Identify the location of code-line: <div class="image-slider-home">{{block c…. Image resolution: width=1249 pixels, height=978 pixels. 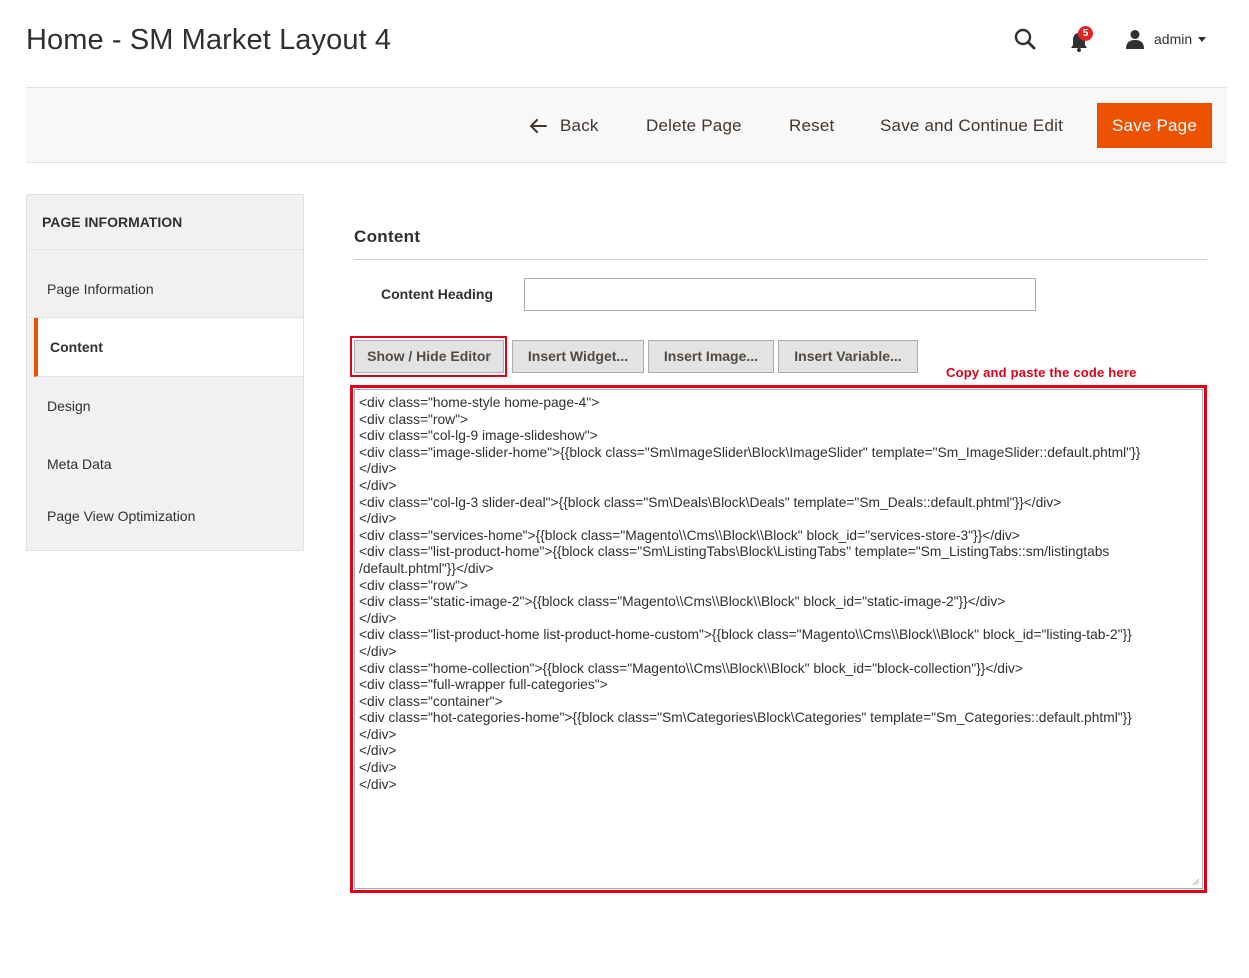
(750, 452).